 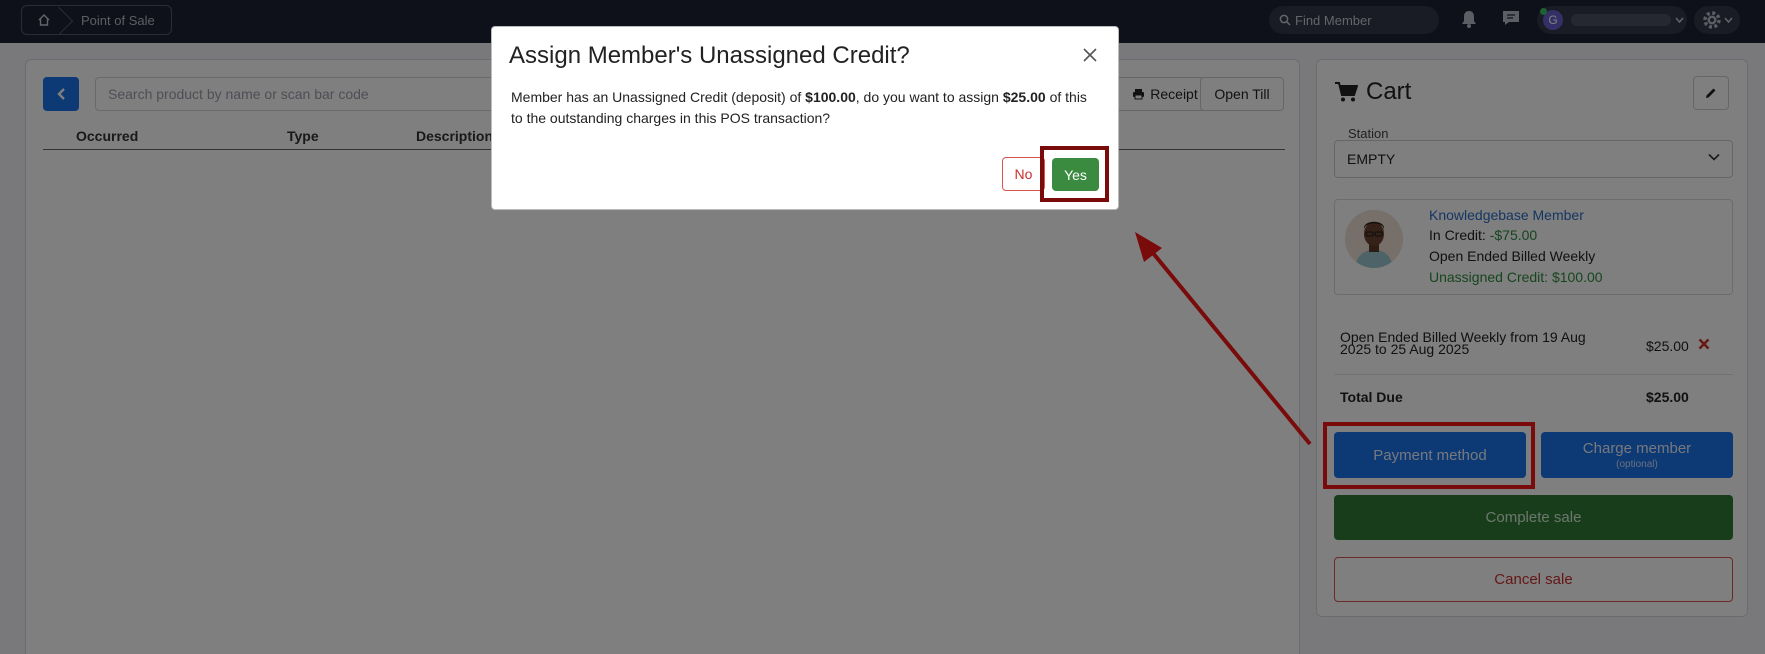 I want to click on annotation-arrow-icon, so click(x=1223, y=339).